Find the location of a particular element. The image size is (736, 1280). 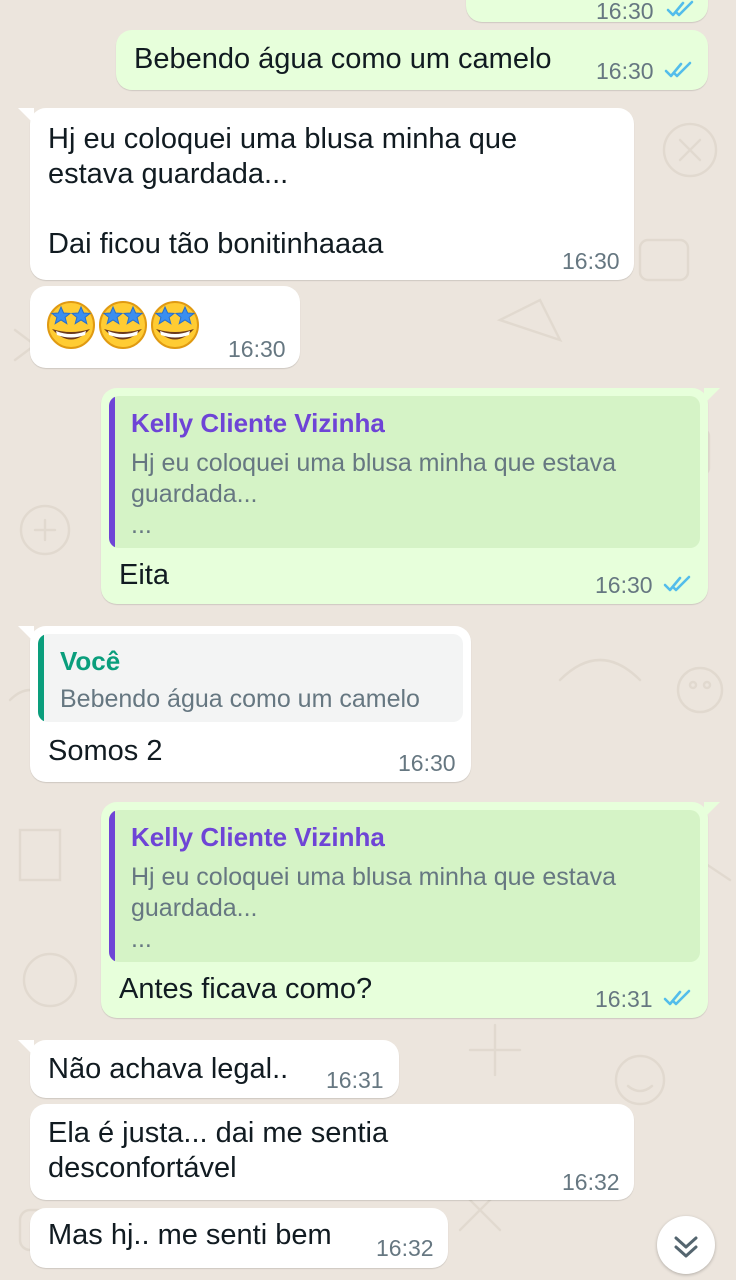

double-chevron-down-icon is located at coordinates (686, 1247).